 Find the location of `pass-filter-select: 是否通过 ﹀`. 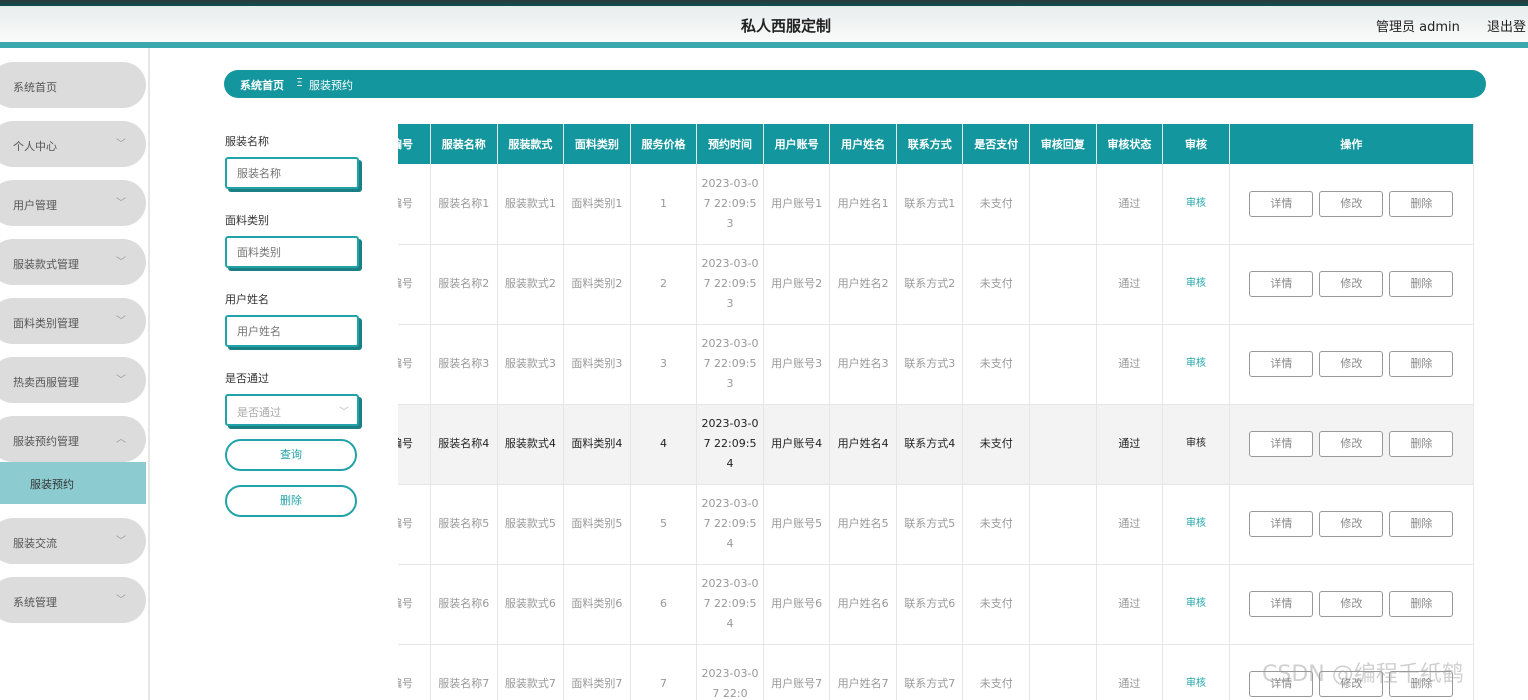

pass-filter-select: 是否通过 ﹀ is located at coordinates (292, 410).